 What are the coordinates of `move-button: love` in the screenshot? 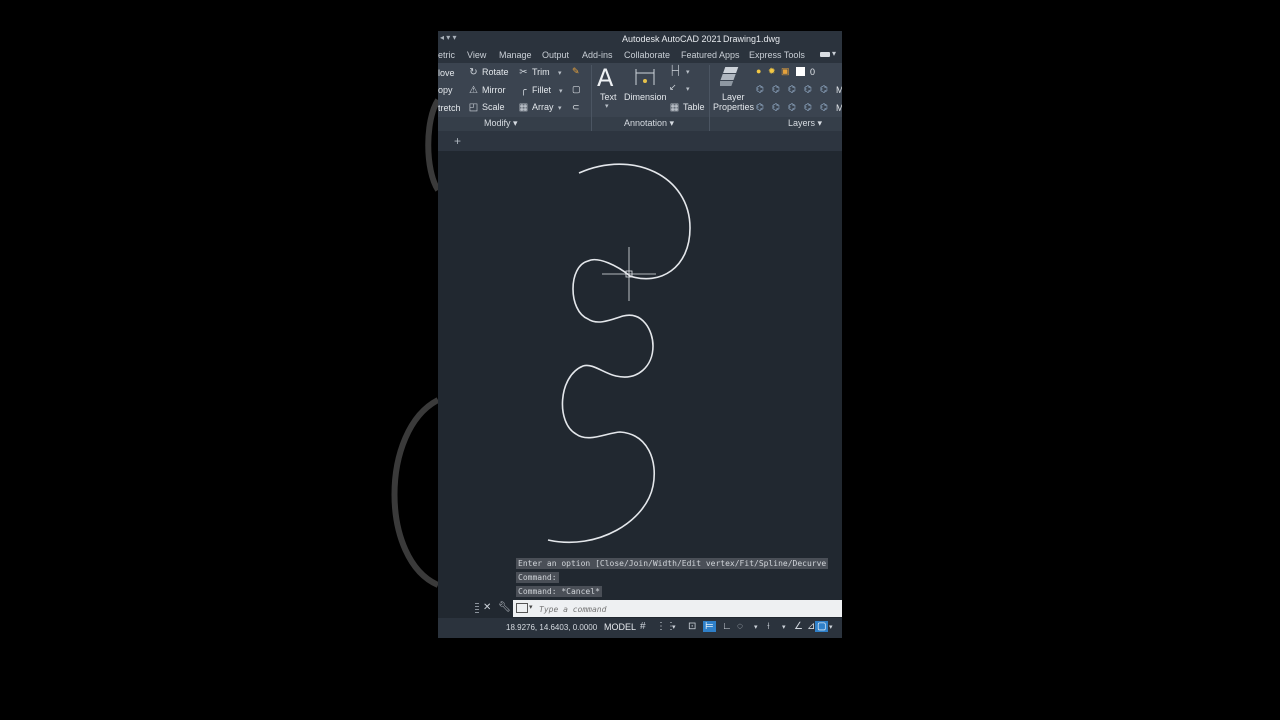 It's located at (446, 73).